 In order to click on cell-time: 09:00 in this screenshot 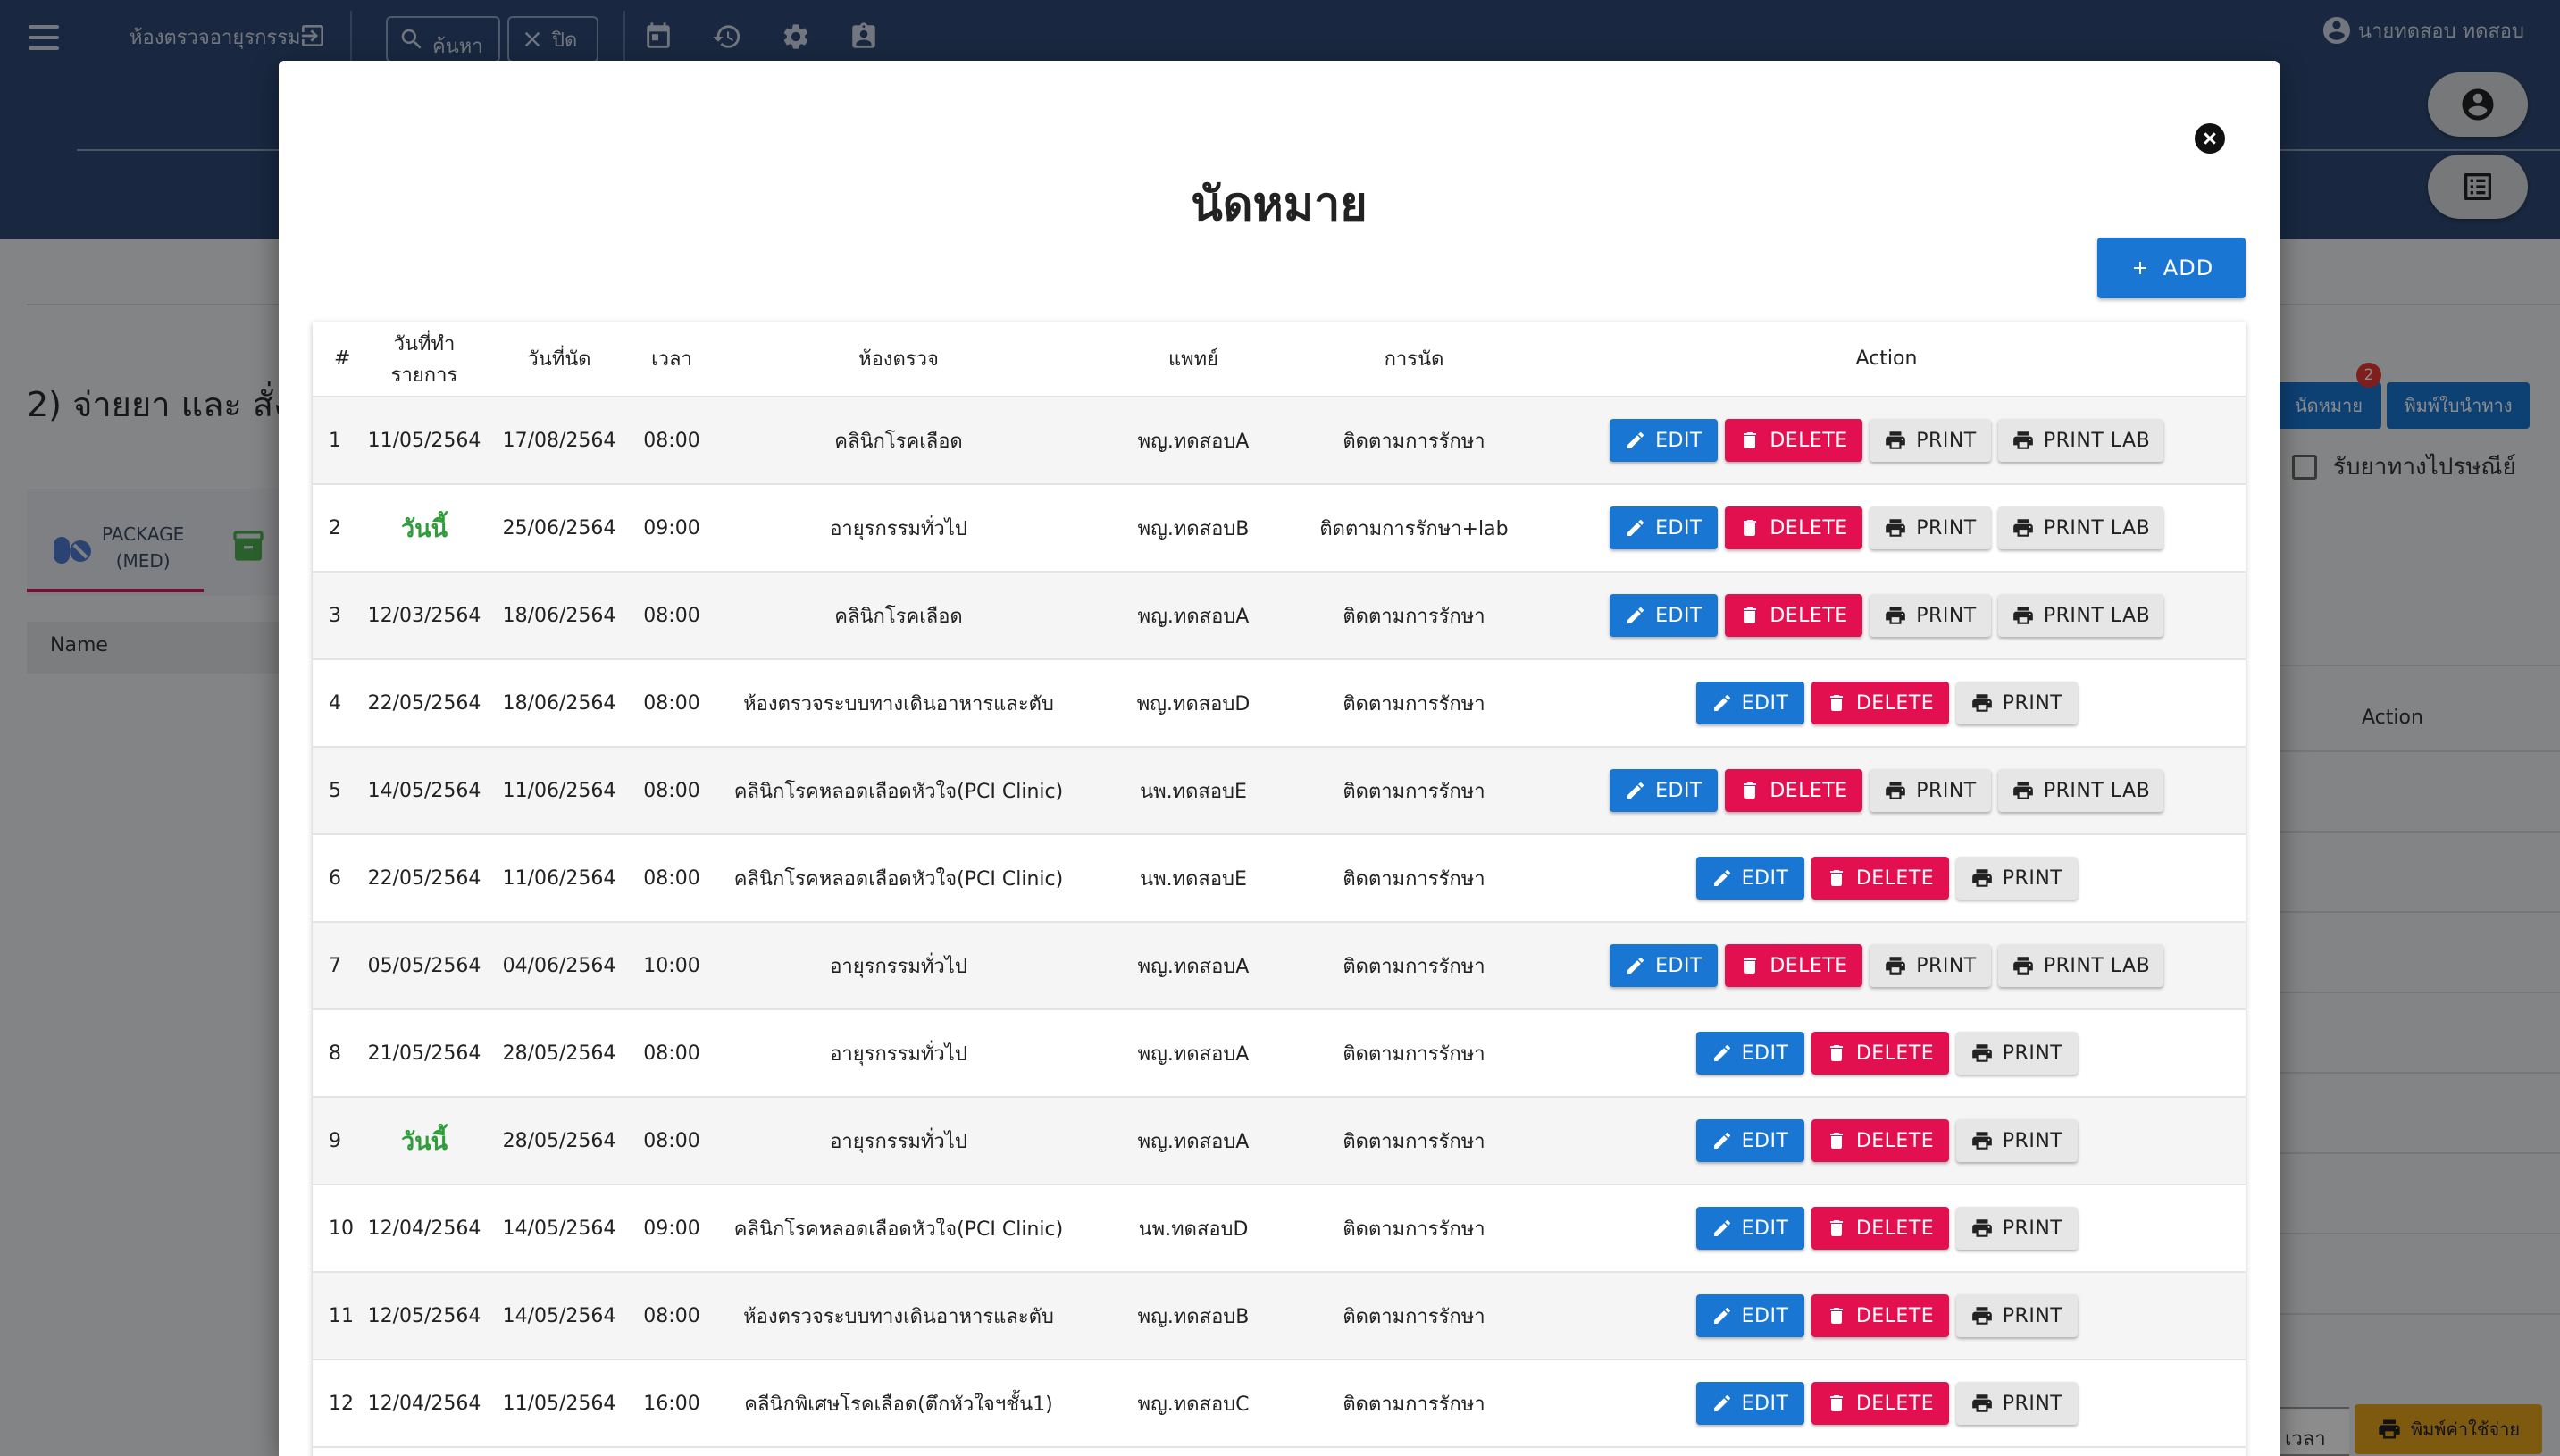, I will do `click(672, 1228)`.